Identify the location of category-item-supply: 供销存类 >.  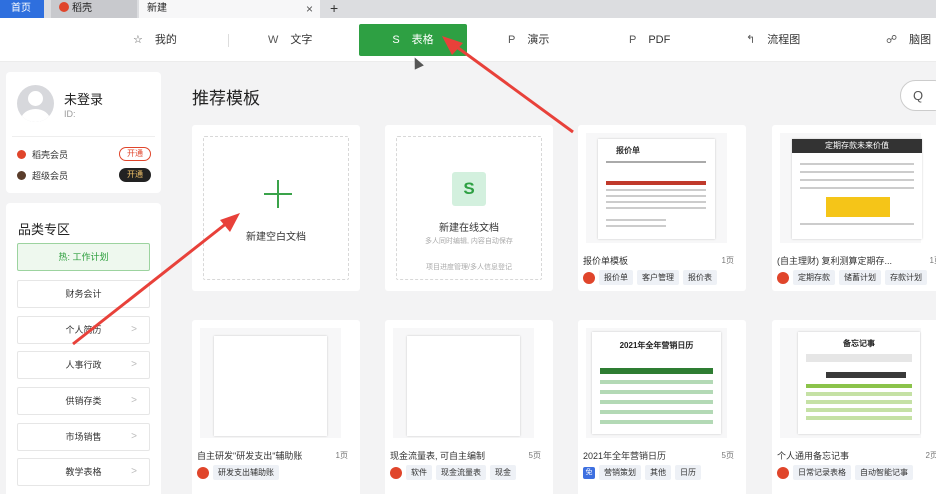
(83, 401).